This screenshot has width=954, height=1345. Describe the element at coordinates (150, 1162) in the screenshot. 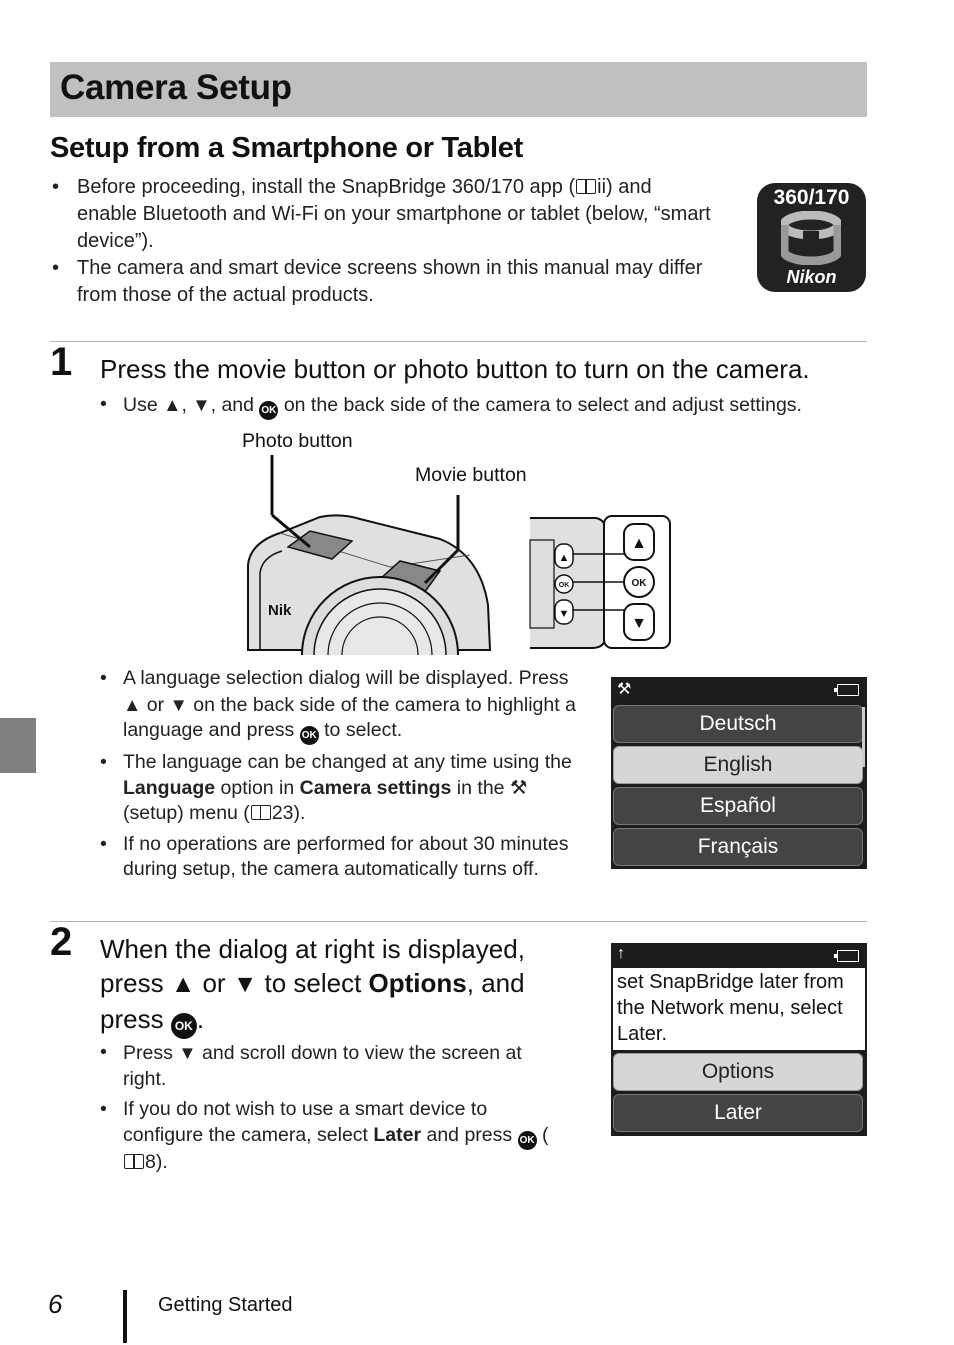

I see `page-reference: 8` at that location.